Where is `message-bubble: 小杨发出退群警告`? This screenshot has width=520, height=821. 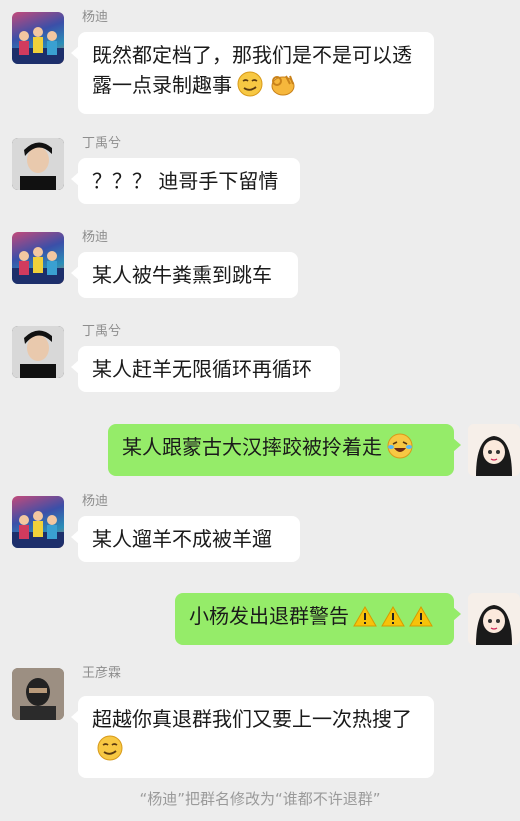
message-bubble: 小杨发出退群警告 is located at coordinates (318, 619).